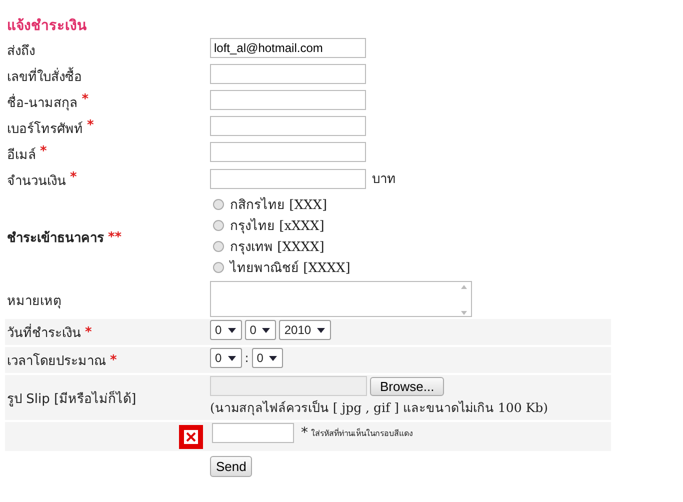  I want to click on note-textarea, so click(341, 299).